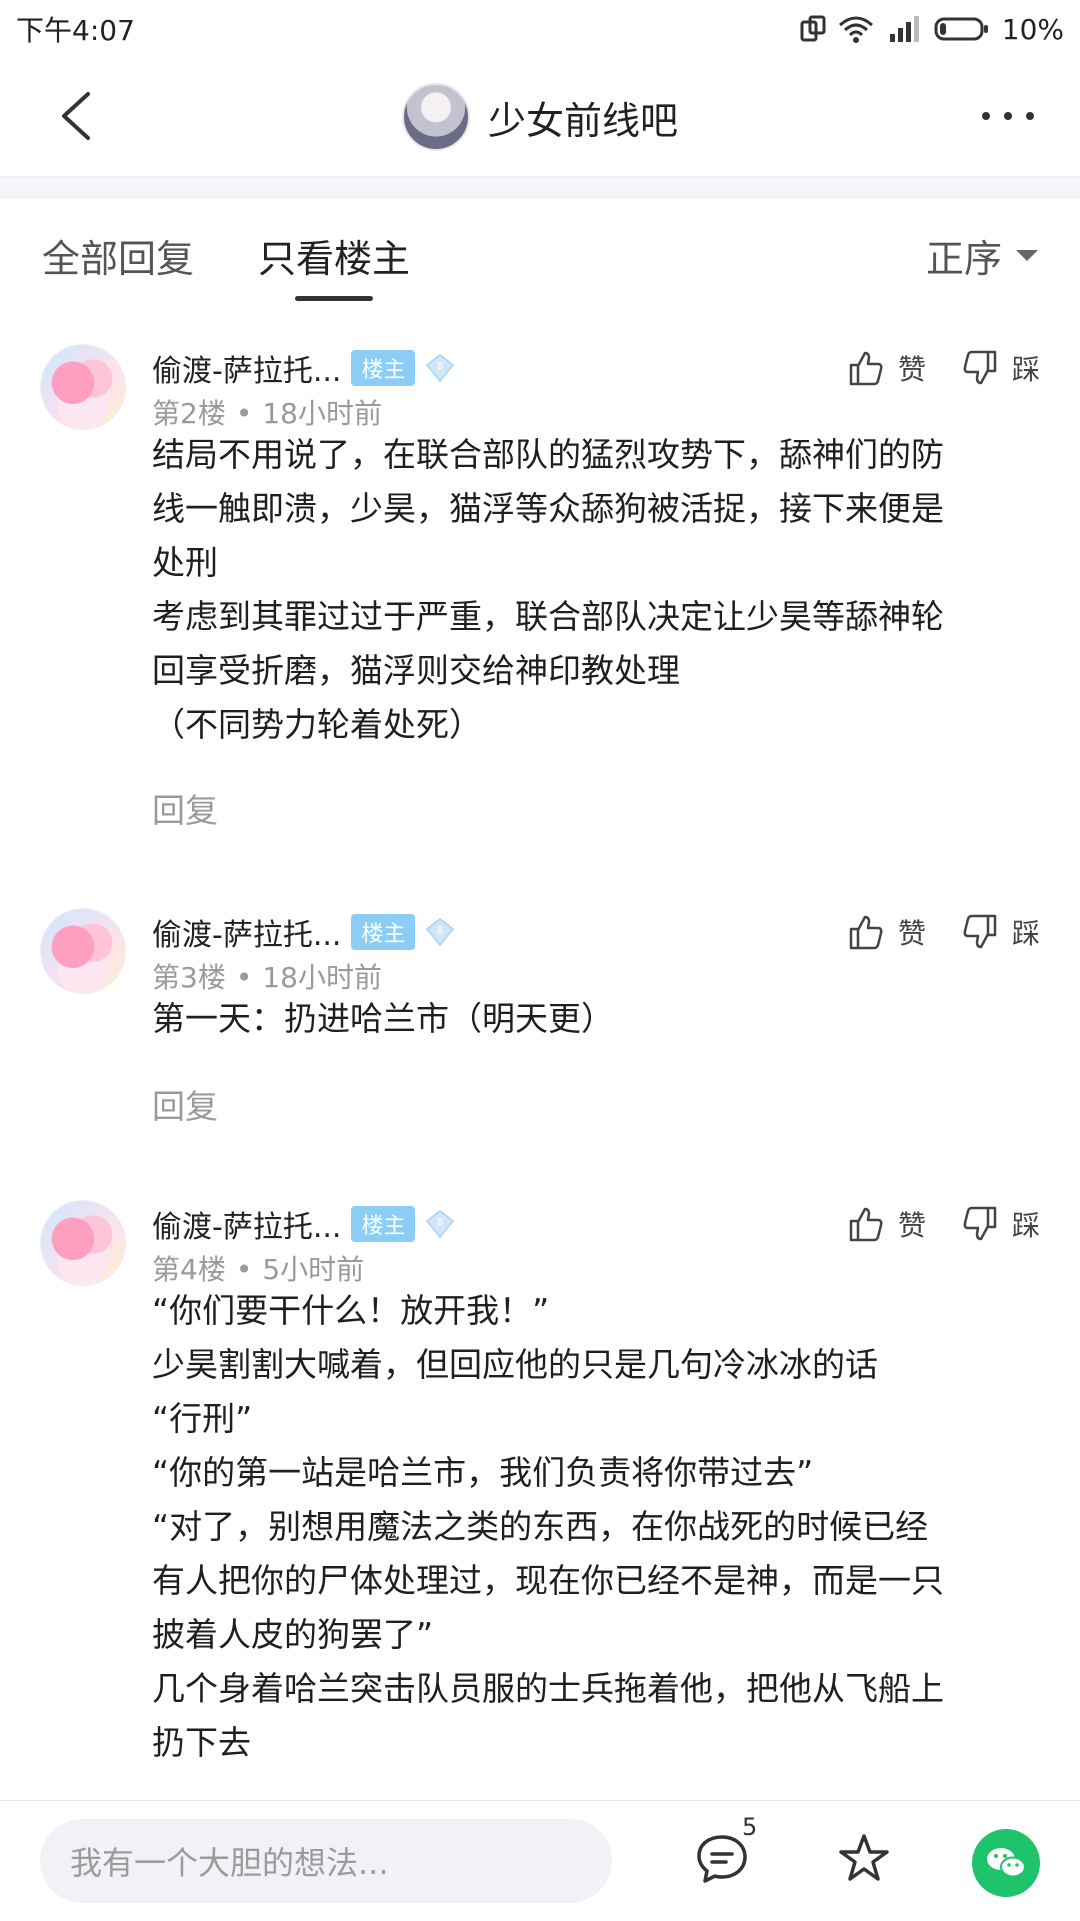 Image resolution: width=1080 pixels, height=1921 pixels. Describe the element at coordinates (334, 298) in the screenshot. I see `active-tab-indicator` at that location.